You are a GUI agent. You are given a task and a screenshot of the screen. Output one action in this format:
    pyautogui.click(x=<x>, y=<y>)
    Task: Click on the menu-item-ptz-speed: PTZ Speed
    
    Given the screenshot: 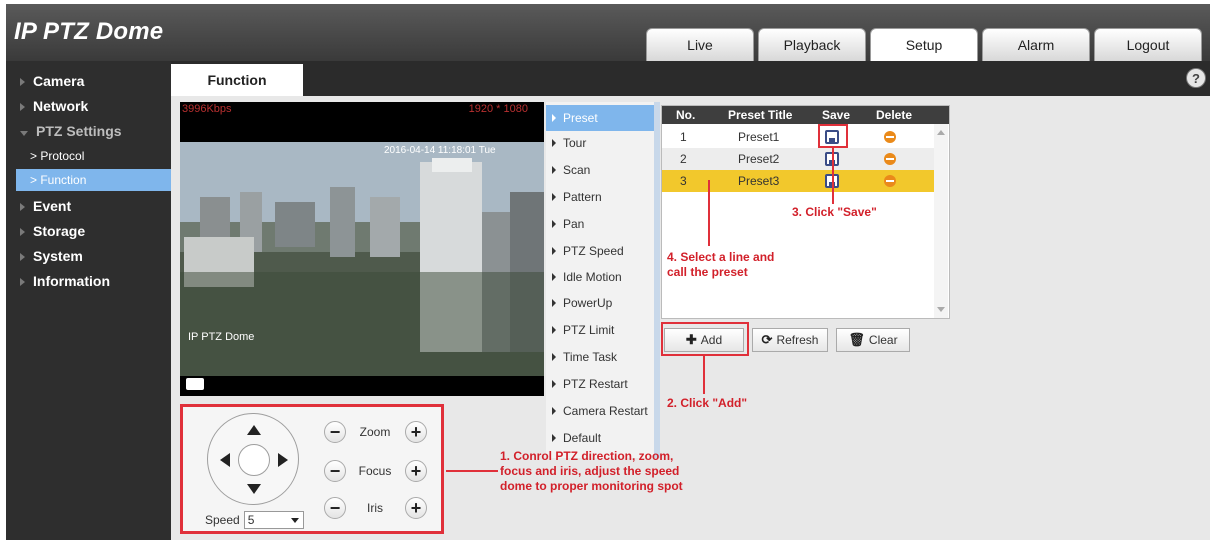 What is the action you would take?
    pyautogui.click(x=600, y=251)
    